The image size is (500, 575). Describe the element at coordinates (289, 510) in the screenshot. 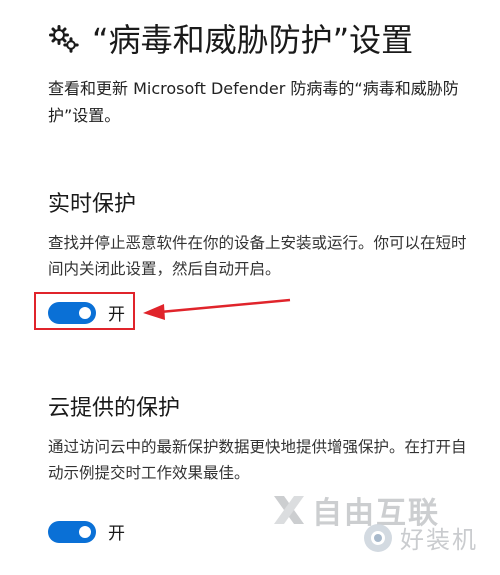

I see `x-logo-icon` at that location.